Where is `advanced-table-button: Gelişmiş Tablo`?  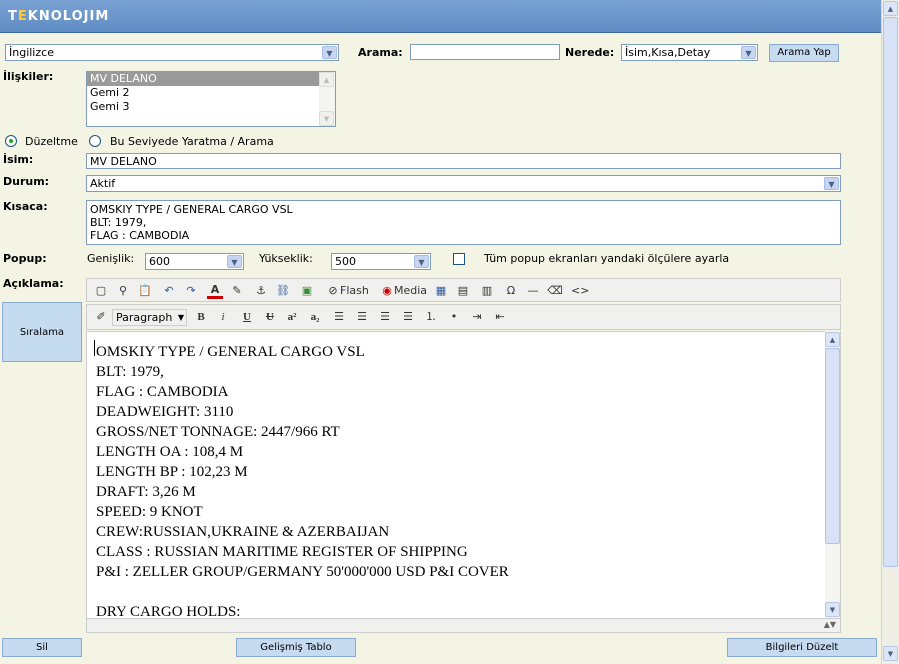
advanced-table-button: Gelişmiş Tablo is located at coordinates (296, 647).